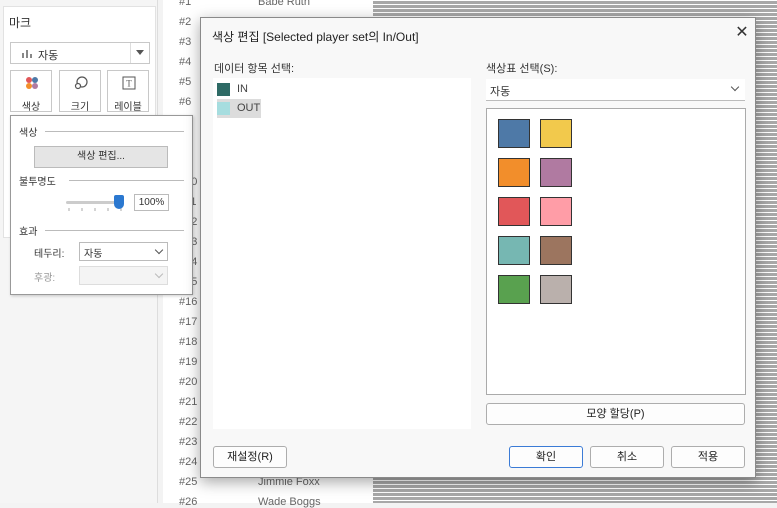 The height and width of the screenshot is (508, 777). What do you see at coordinates (32, 83) in the screenshot?
I see `color-icon` at bounding box center [32, 83].